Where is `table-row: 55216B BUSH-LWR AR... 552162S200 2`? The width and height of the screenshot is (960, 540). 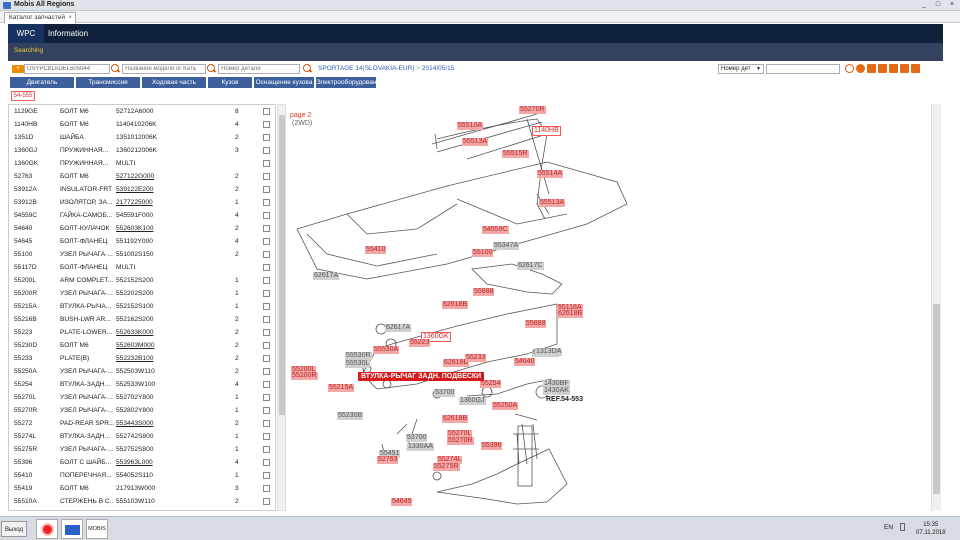
table-row: 55216B BUSH-LWR AR... 552162S200 2 is located at coordinates (142, 319).